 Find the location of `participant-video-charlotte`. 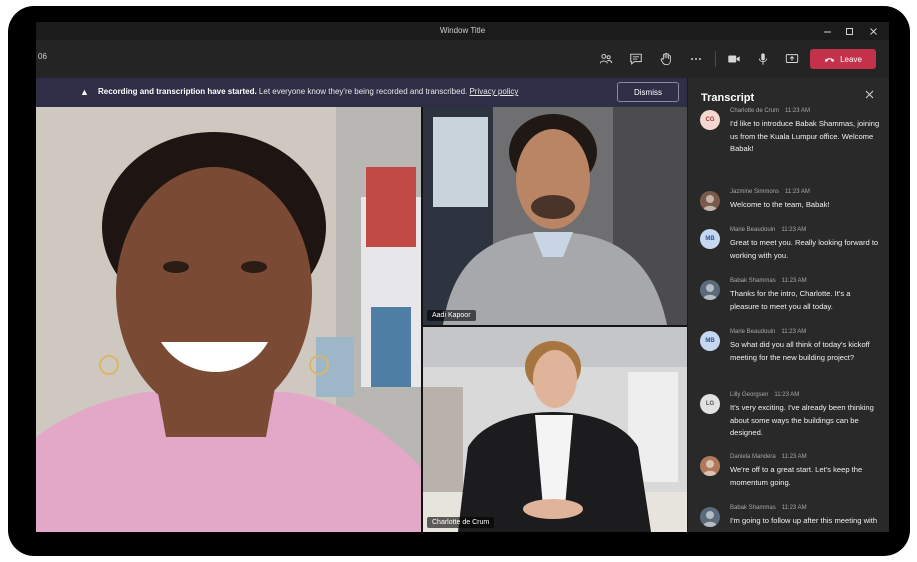

participant-video-charlotte is located at coordinates (555, 429).